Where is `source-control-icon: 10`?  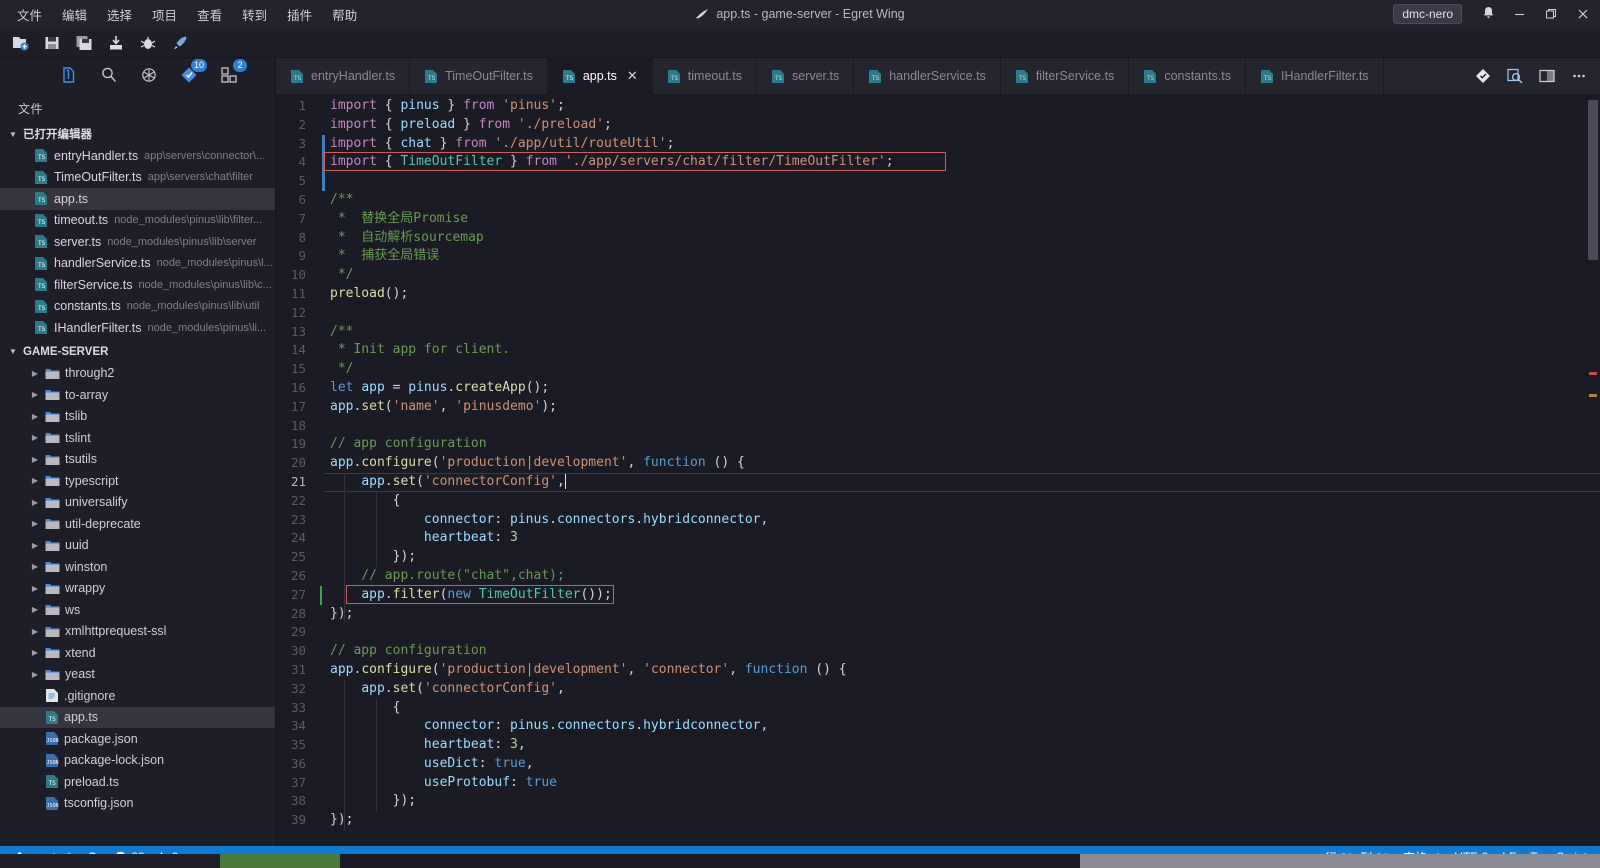
source-control-icon: 10 is located at coordinates (192, 72).